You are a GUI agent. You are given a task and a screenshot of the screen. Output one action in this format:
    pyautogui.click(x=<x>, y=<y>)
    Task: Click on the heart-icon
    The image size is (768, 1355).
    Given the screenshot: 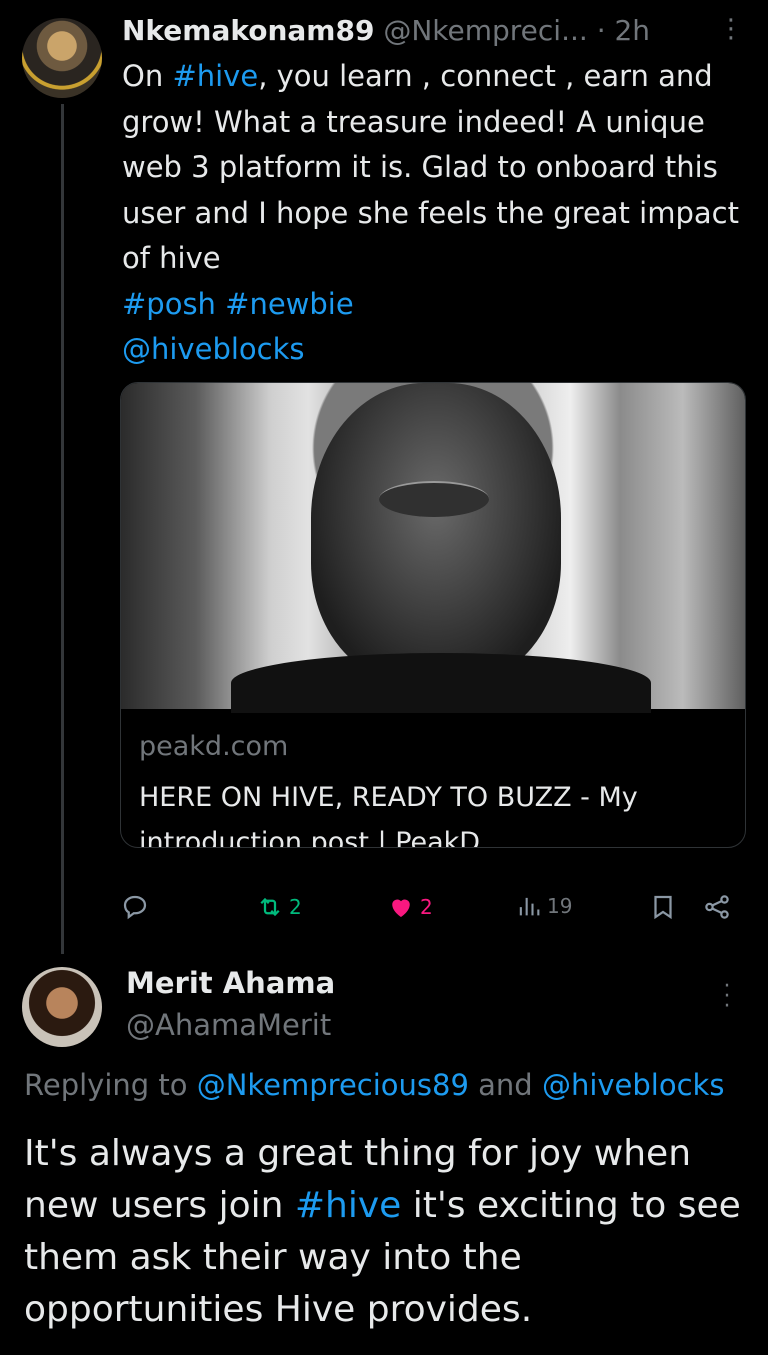 What is the action you would take?
    pyautogui.click(x=401, y=908)
    